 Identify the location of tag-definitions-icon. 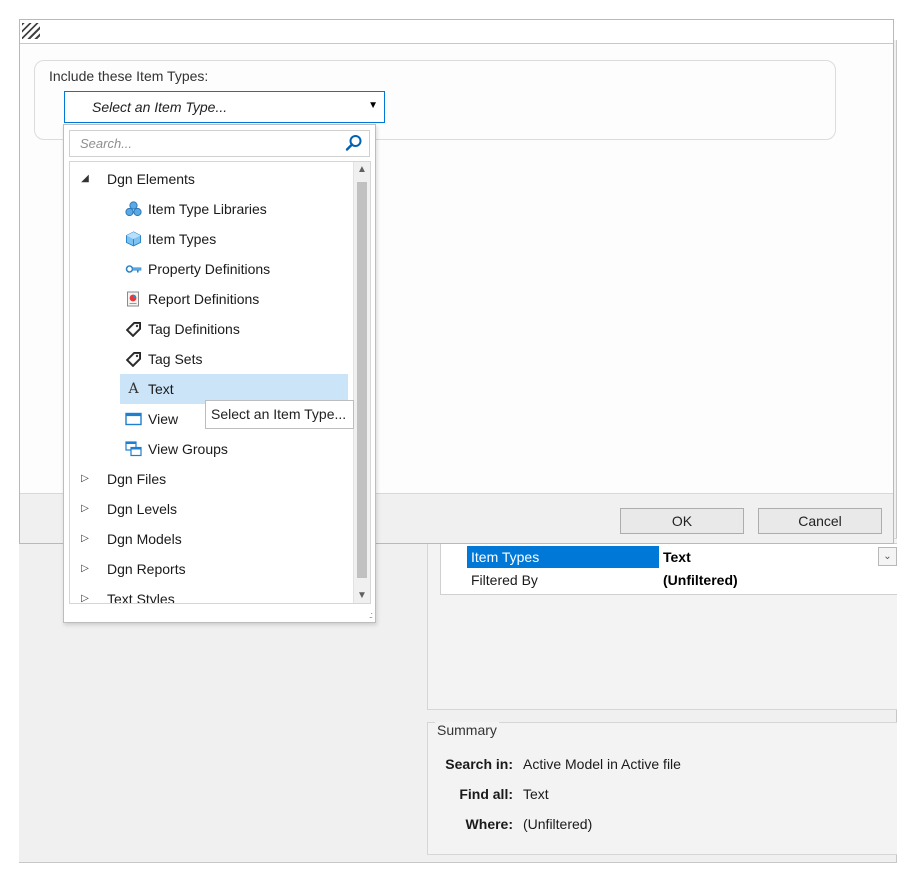
(133, 329).